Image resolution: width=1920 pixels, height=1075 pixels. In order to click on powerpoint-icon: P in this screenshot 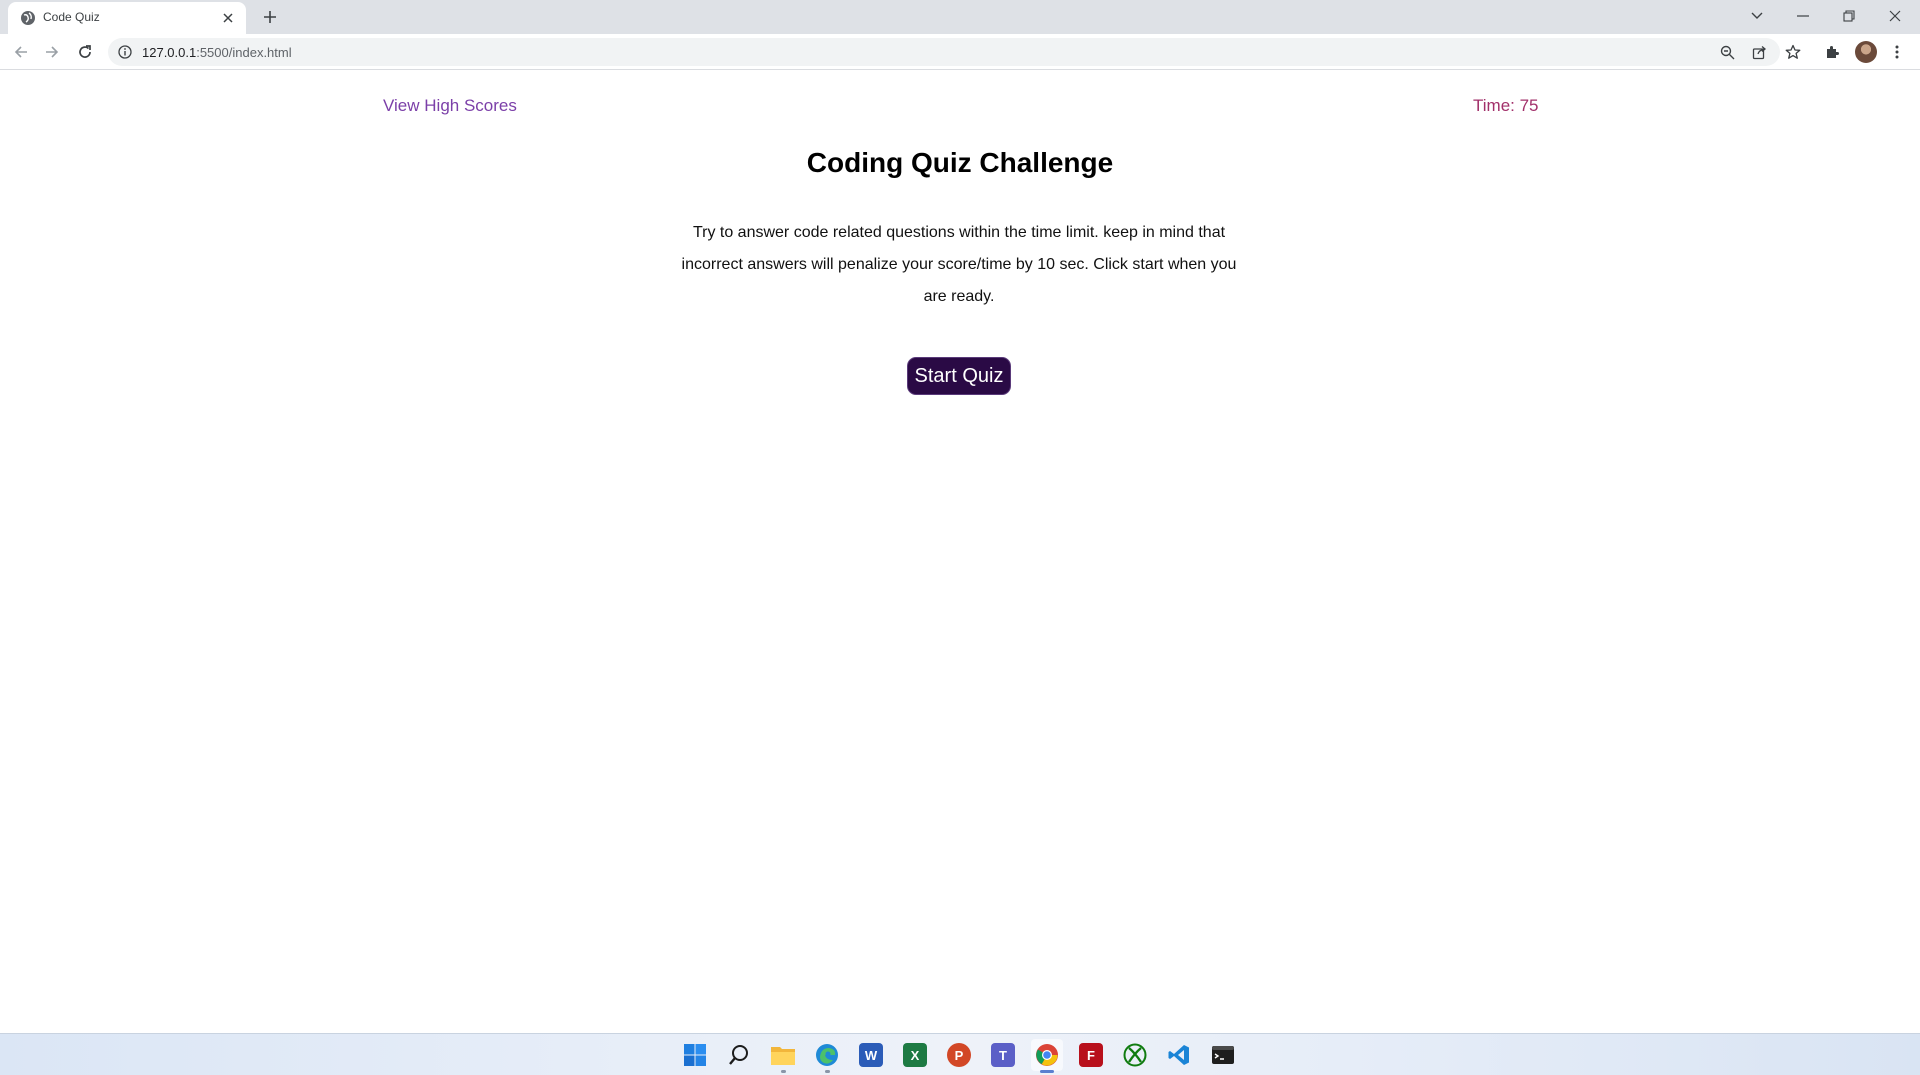, I will do `click(959, 1055)`.